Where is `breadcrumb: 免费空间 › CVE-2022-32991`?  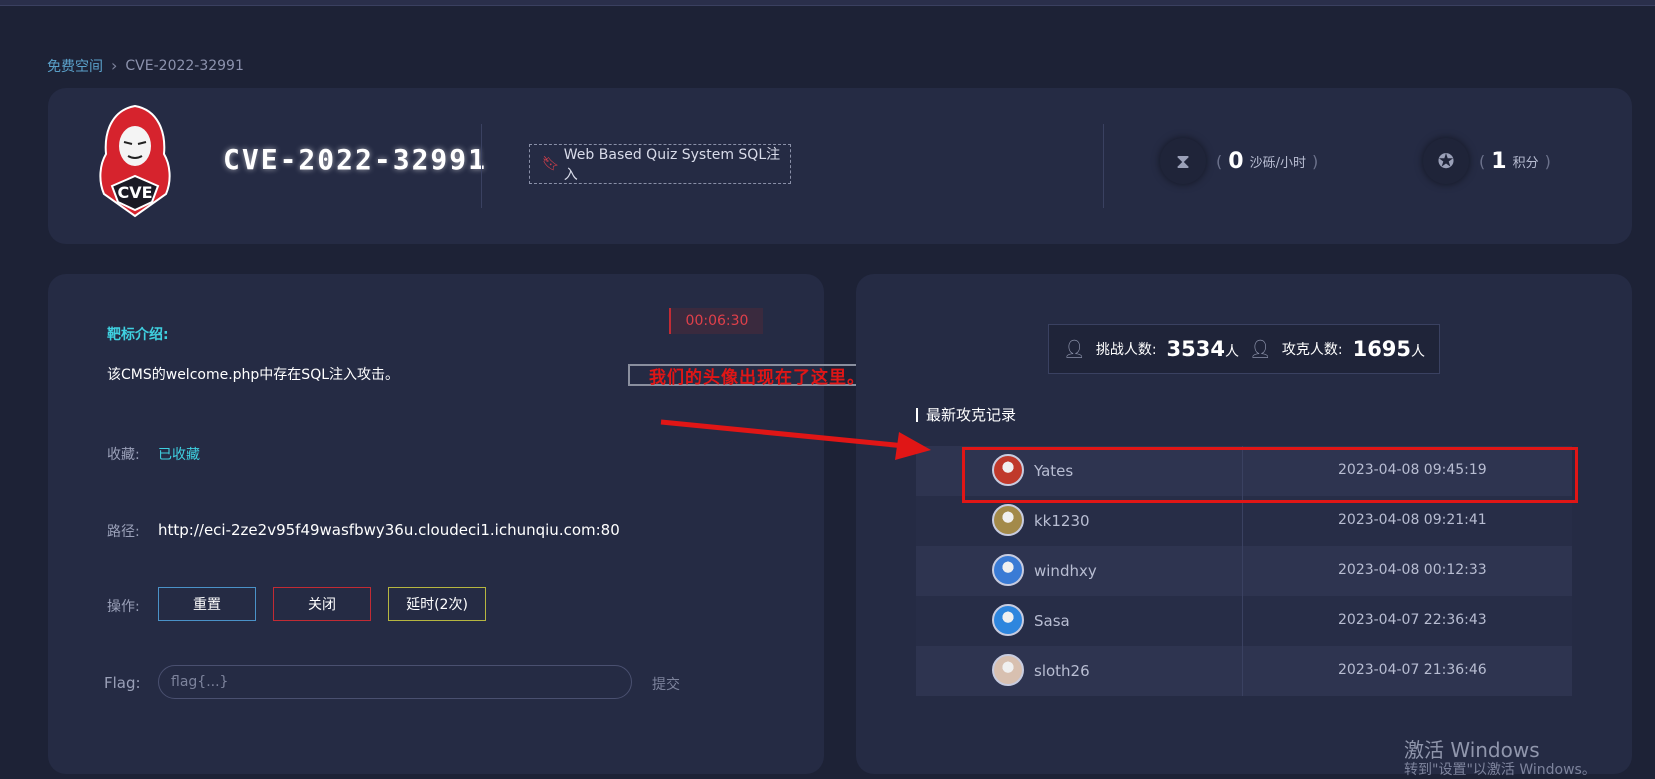 breadcrumb: 免费空间 › CVE-2022-32991 is located at coordinates (145, 66).